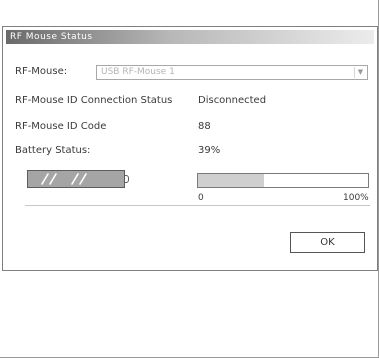 Image resolution: width=379 pixels, height=358 pixels. I want to click on connection-status-label: RF-Mouse ID Connection Status, so click(94, 100).